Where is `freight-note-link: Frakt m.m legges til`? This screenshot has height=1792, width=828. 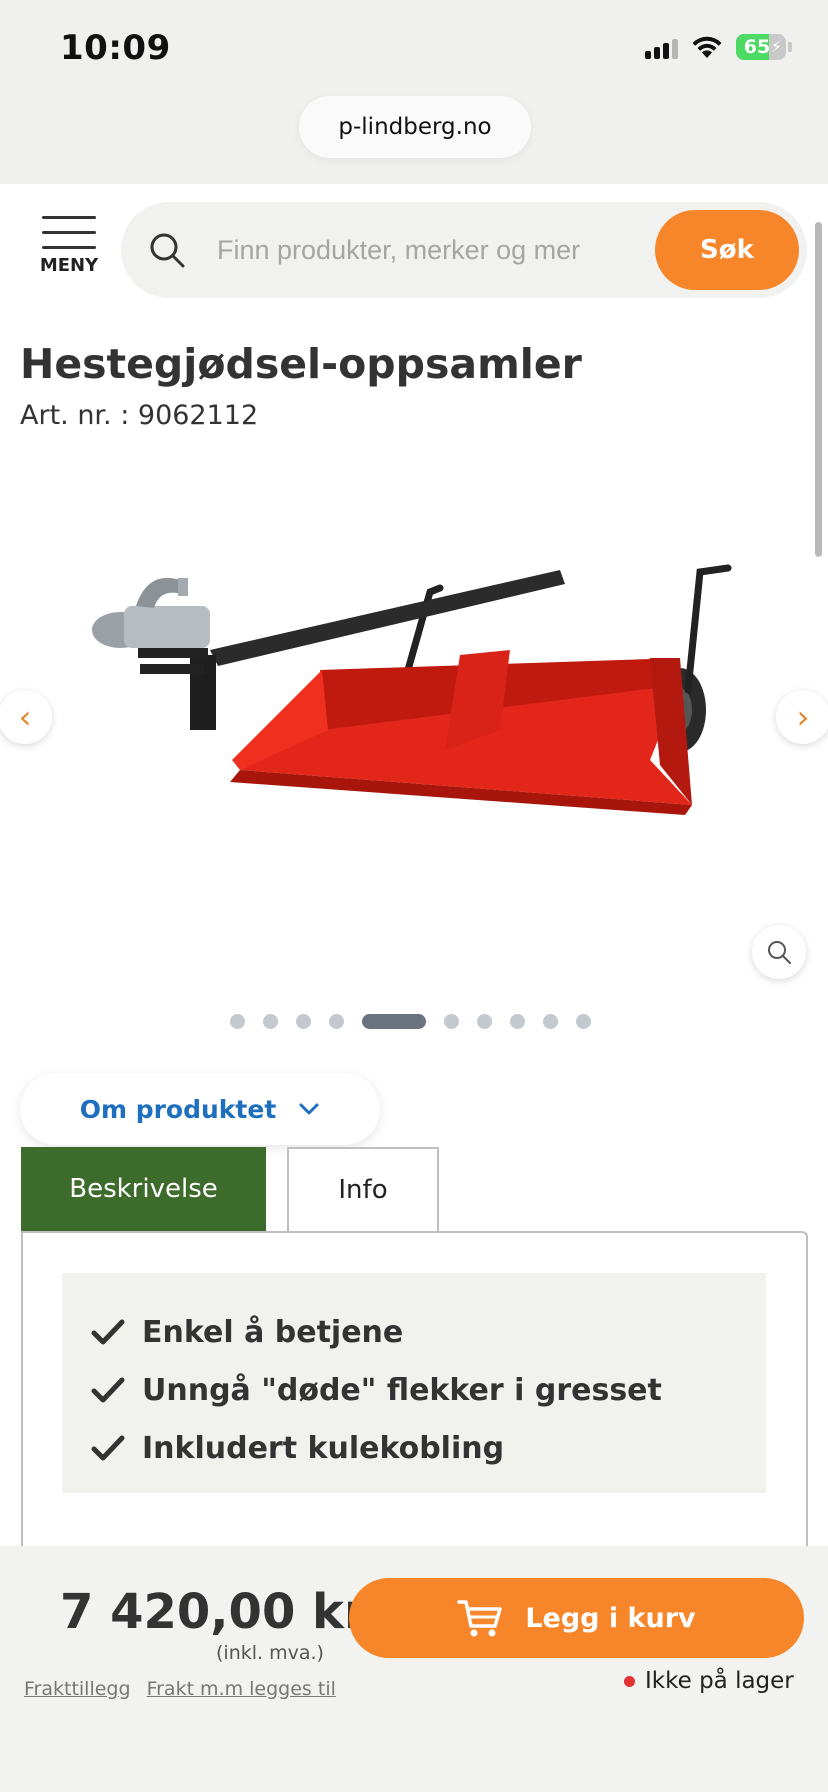 freight-note-link: Frakt m.m legges til is located at coordinates (241, 1689).